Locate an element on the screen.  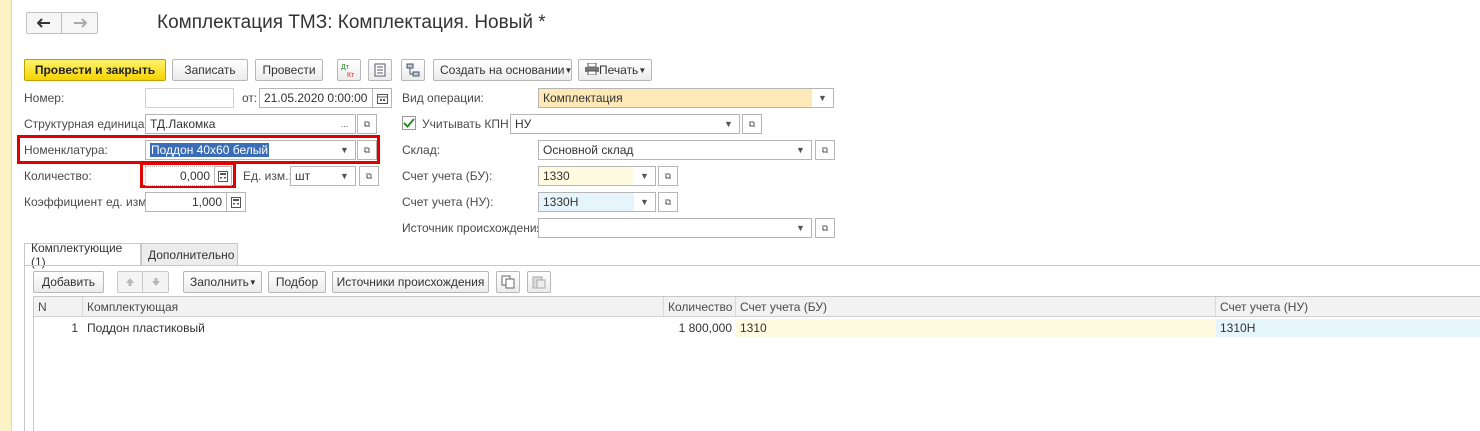
warehouse-select: Основной склад is located at coordinates (664, 150).